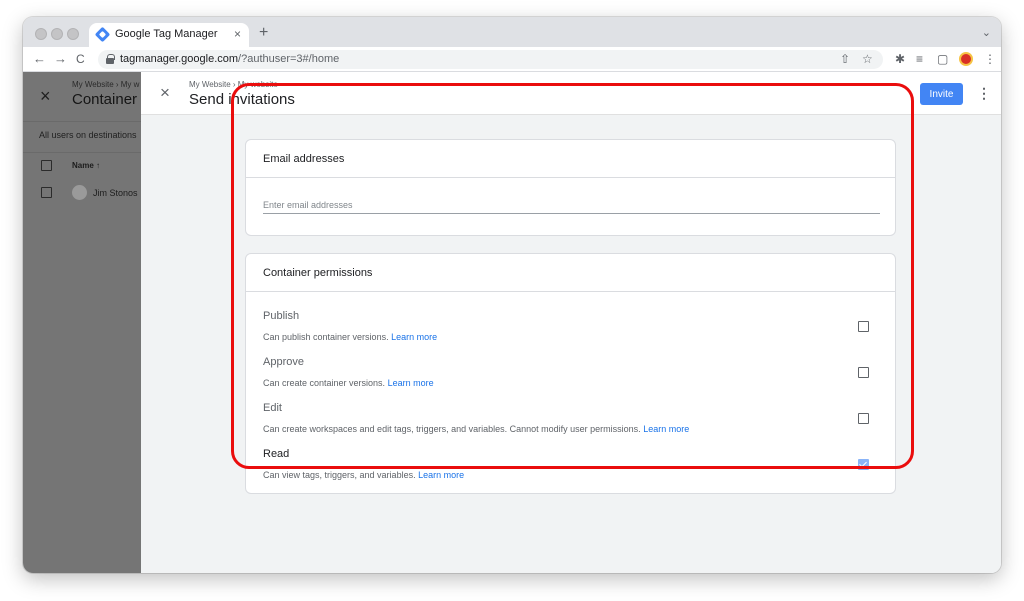 Image resolution: width=1024 pixels, height=601 pixels. I want to click on publish-checkbox, so click(863, 326).